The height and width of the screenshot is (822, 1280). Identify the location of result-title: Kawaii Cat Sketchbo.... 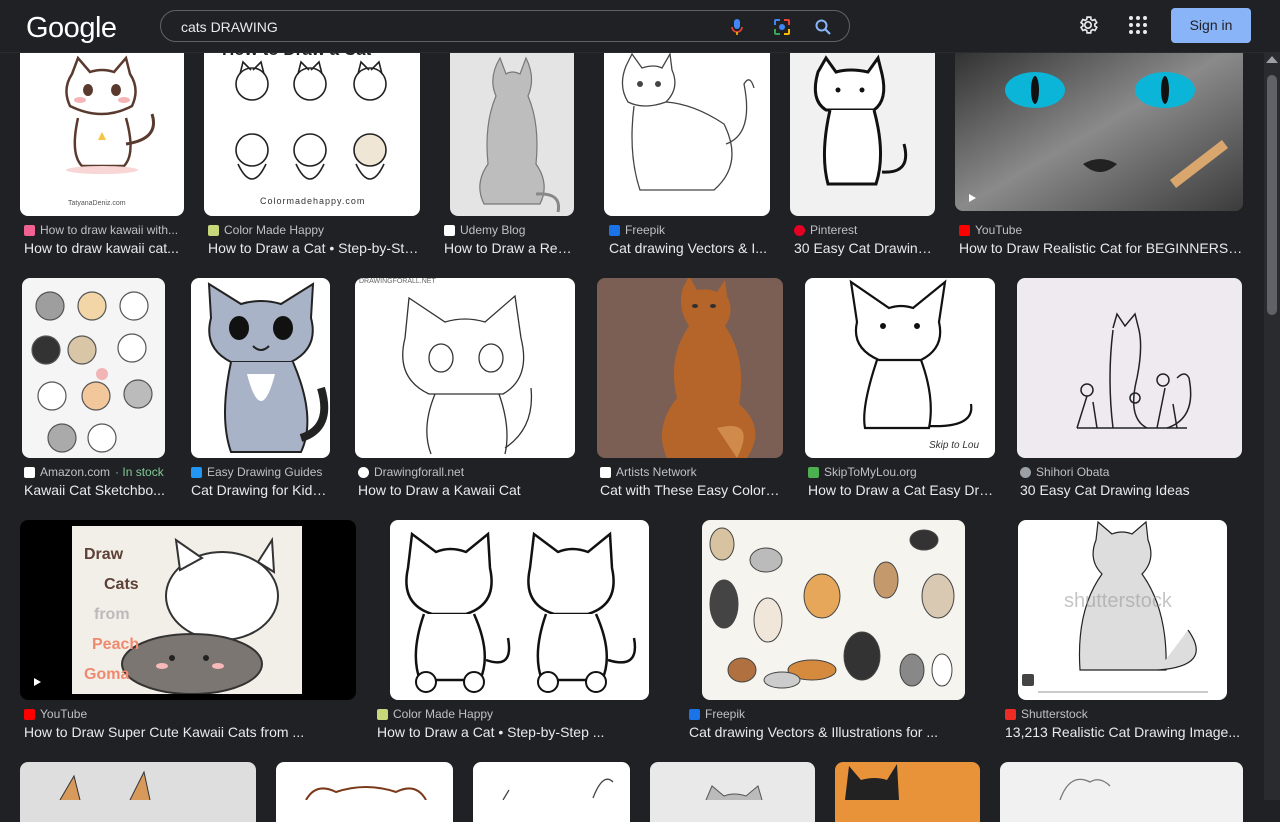
(94, 490).